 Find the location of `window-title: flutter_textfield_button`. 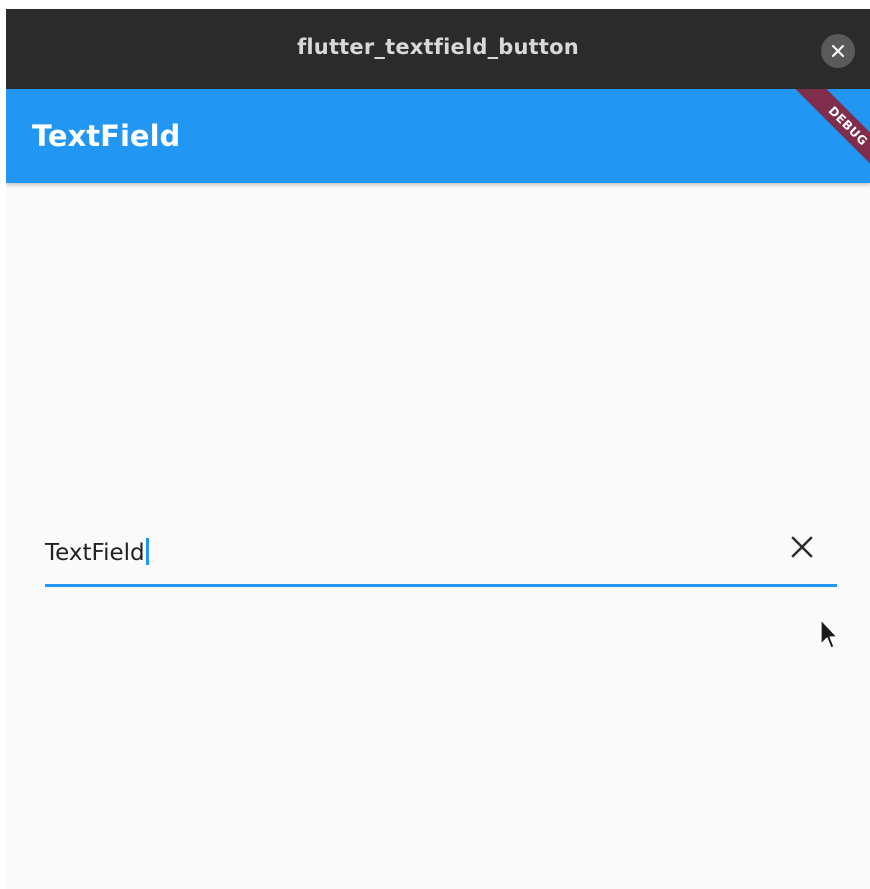

window-title: flutter_textfield_button is located at coordinates (438, 47).